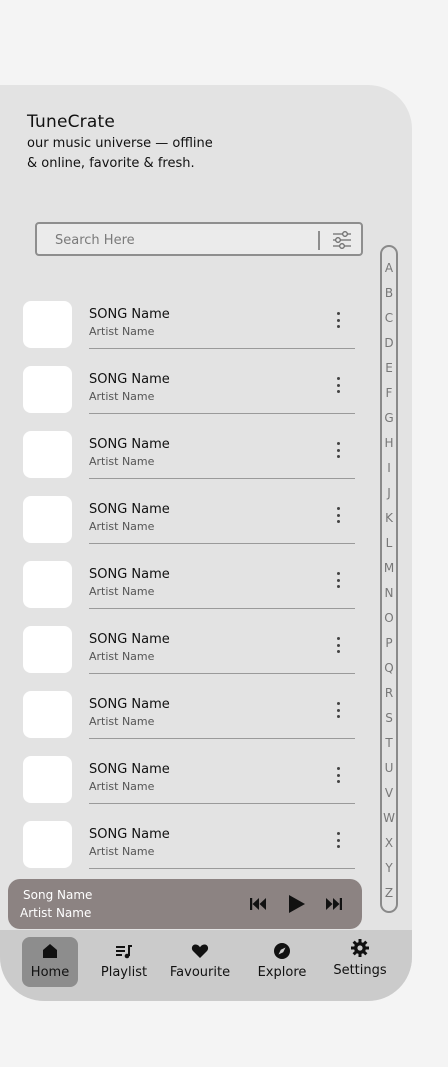  Describe the element at coordinates (185, 904) in the screenshot. I see `mini-player: Song Name Artist Name` at that location.